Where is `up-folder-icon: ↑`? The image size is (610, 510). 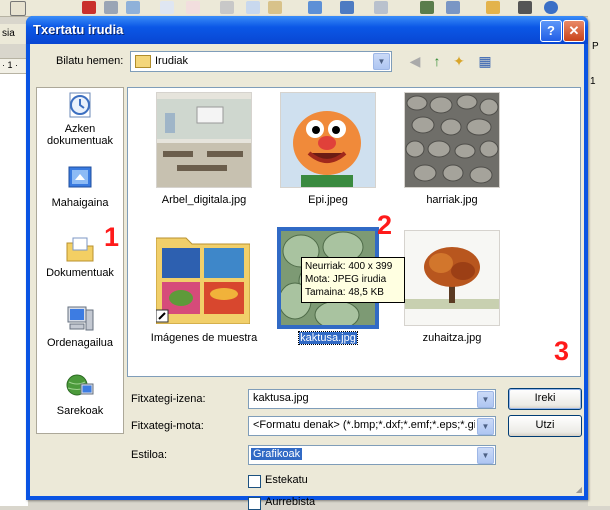
up-folder-icon: ↑ is located at coordinates (437, 61).